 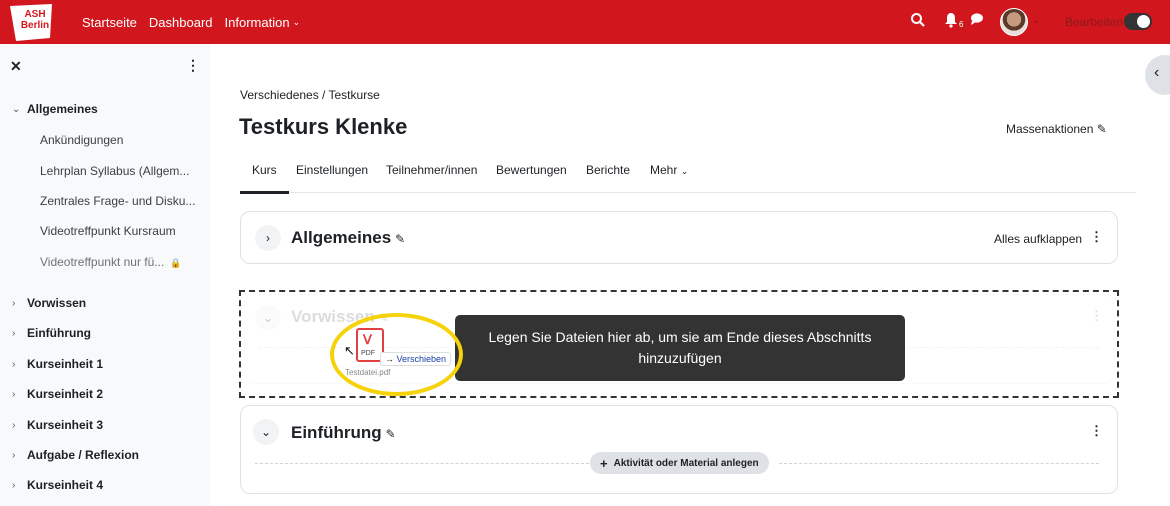 I want to click on tab-mehr-label: Mehr, so click(x=664, y=170).